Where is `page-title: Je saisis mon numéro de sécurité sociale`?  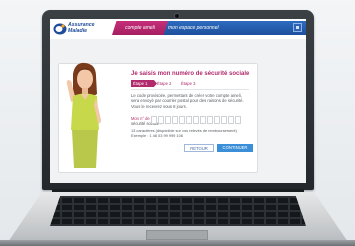
page-title: Je saisis mon numéro de sécurité sociale is located at coordinates (190, 74).